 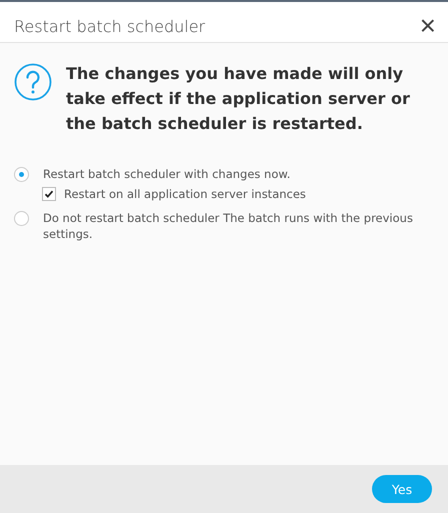 I want to click on checkbox-label: Restart on all application server instances, so click(x=185, y=194).